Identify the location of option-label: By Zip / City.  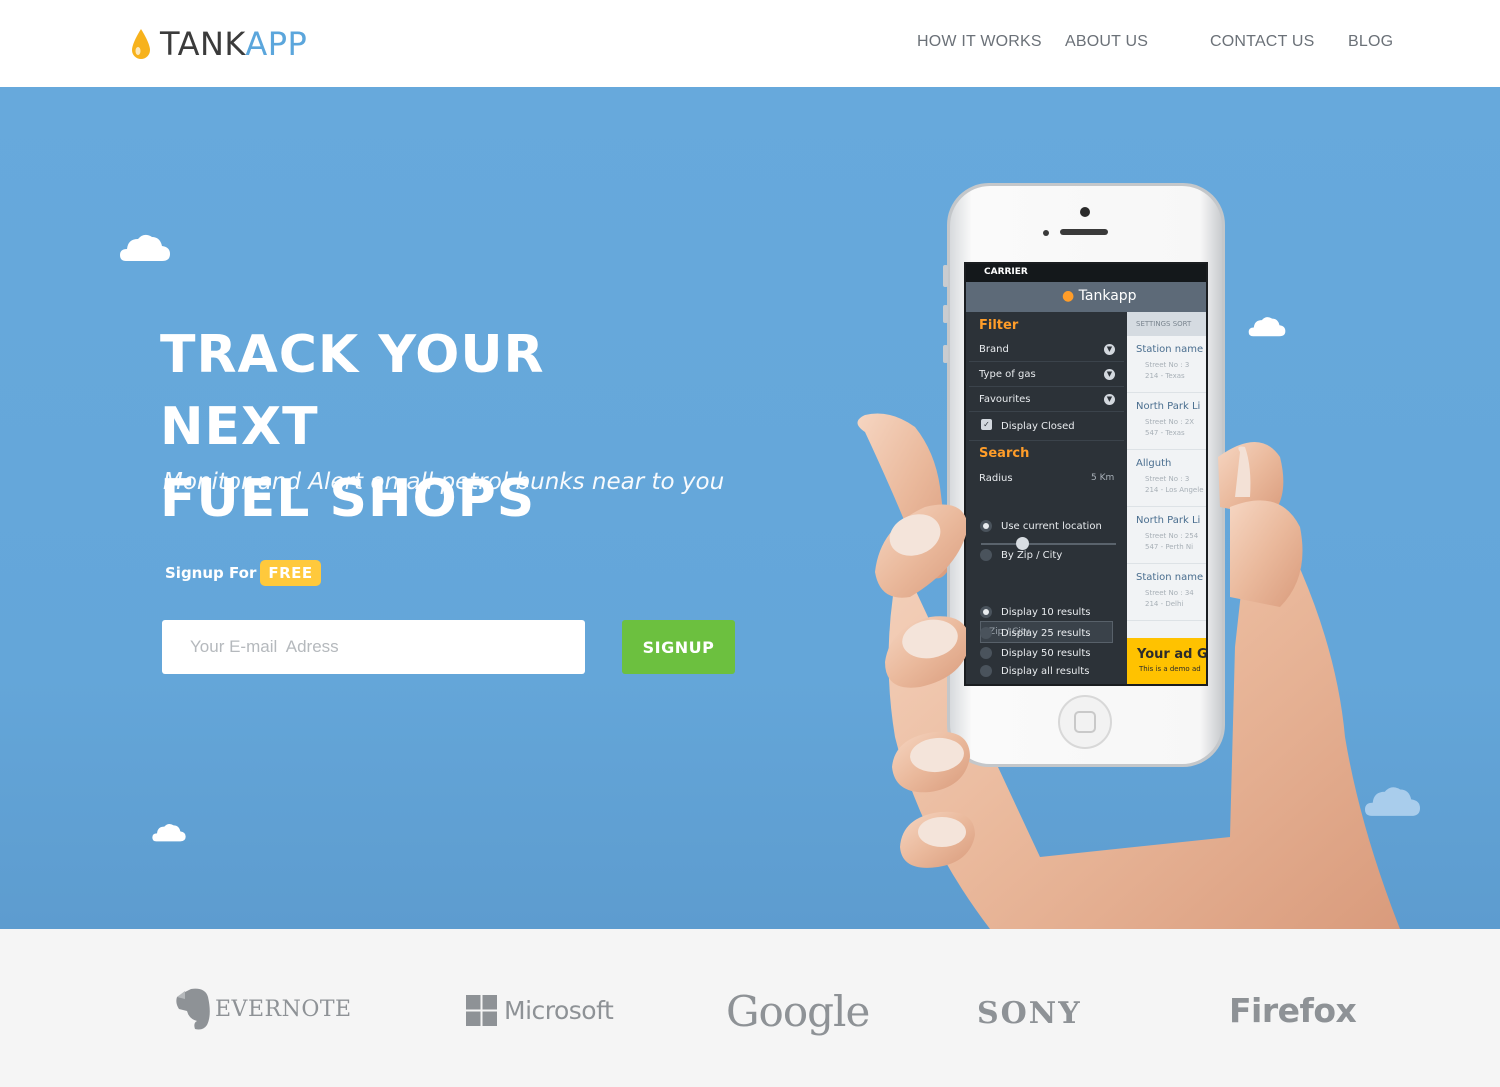
(1032, 555).